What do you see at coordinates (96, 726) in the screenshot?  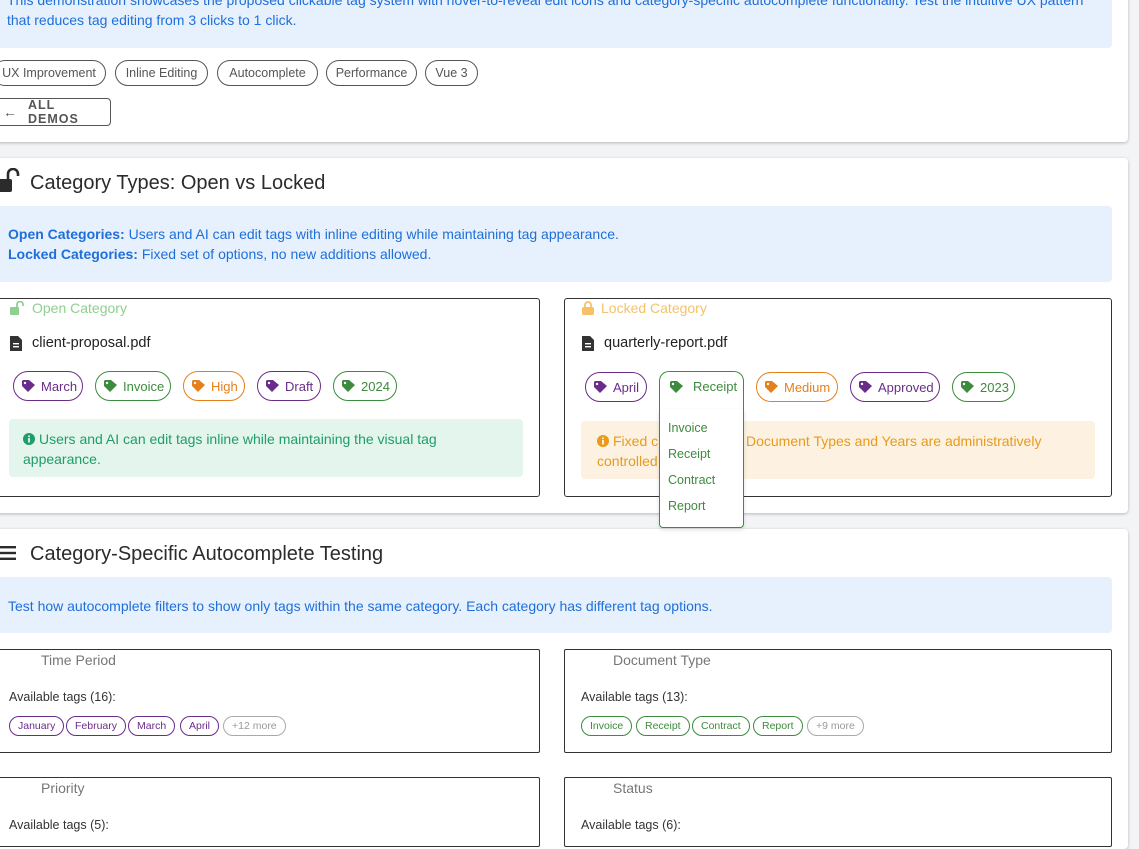 I see `mini-tag: February` at bounding box center [96, 726].